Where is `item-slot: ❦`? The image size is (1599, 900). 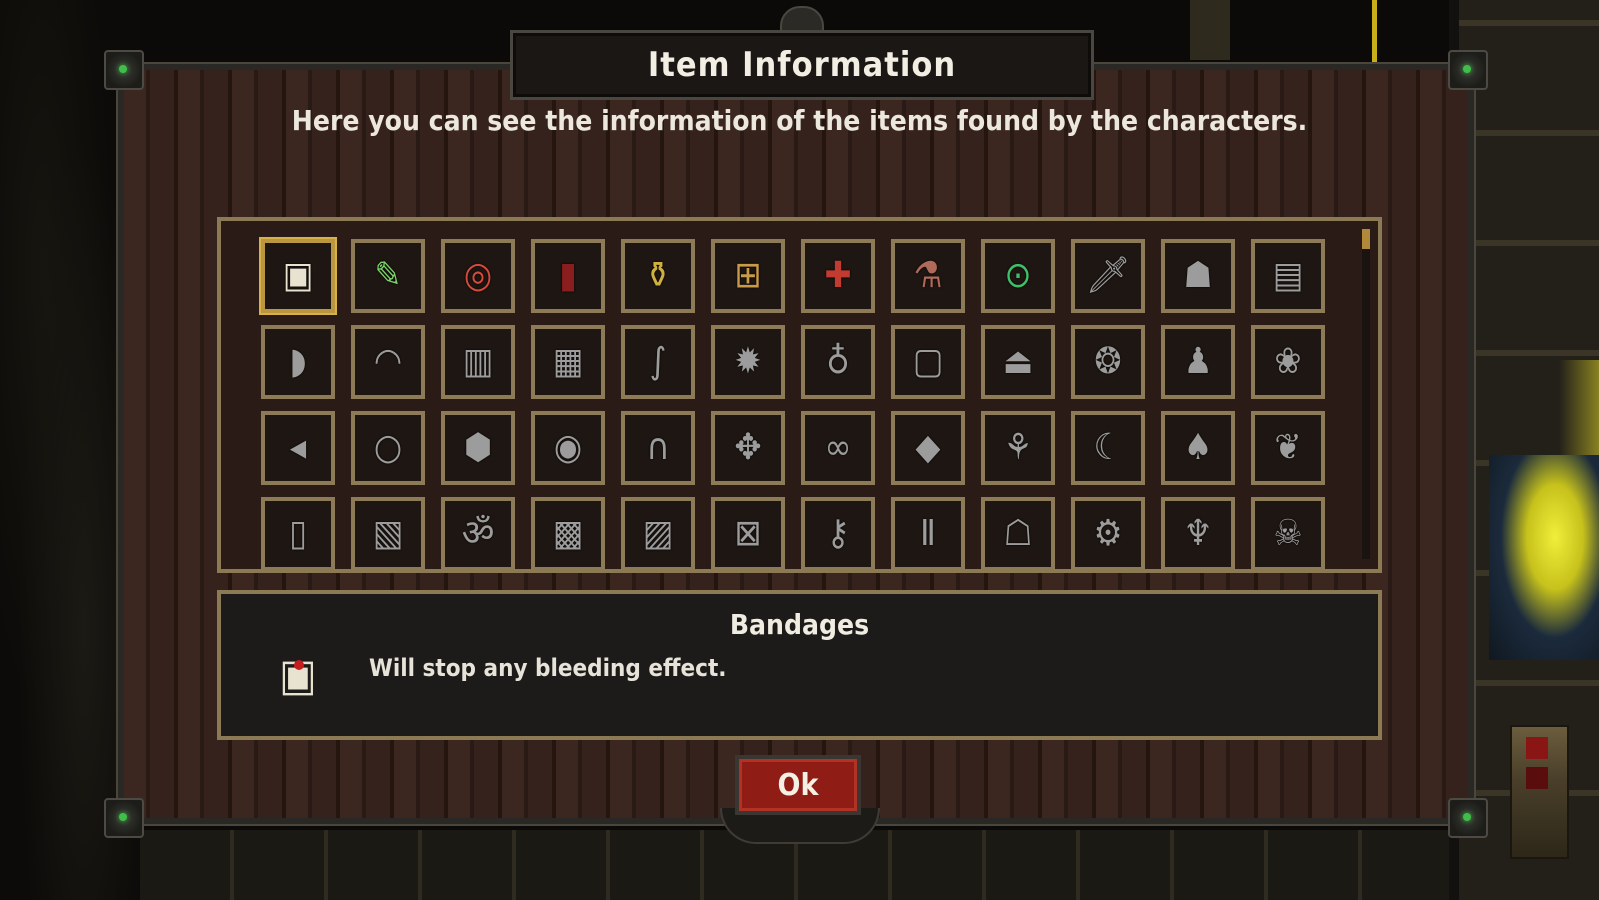
item-slot: ❦ is located at coordinates (1288, 448).